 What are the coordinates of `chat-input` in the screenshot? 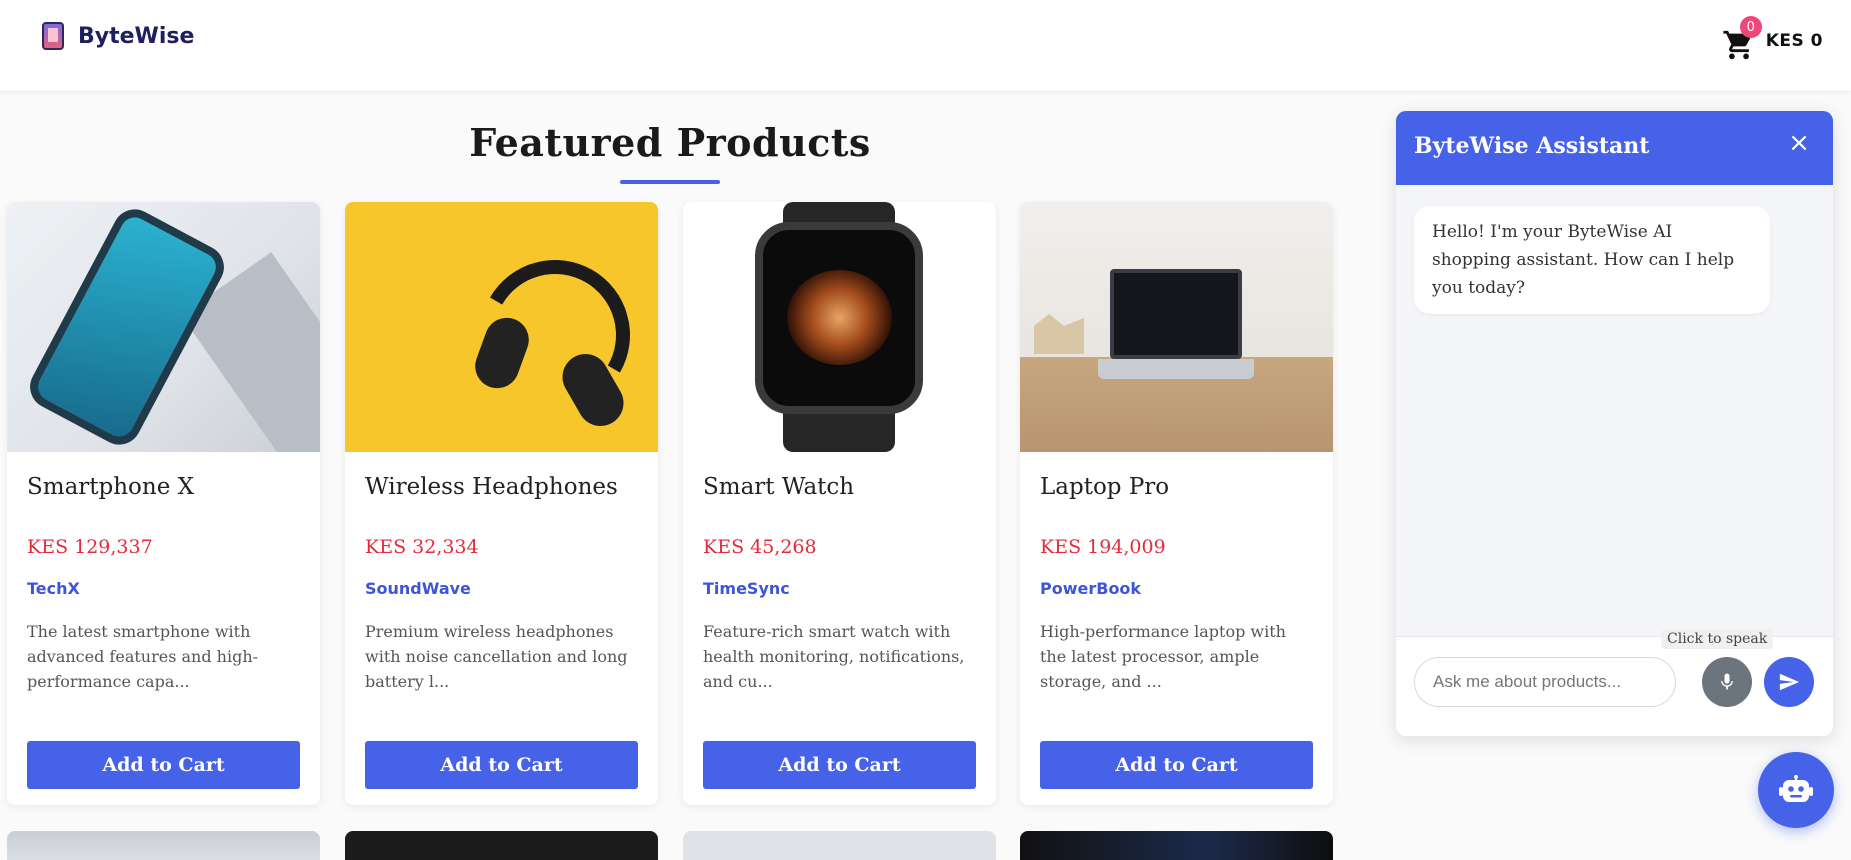 It's located at (1545, 682).